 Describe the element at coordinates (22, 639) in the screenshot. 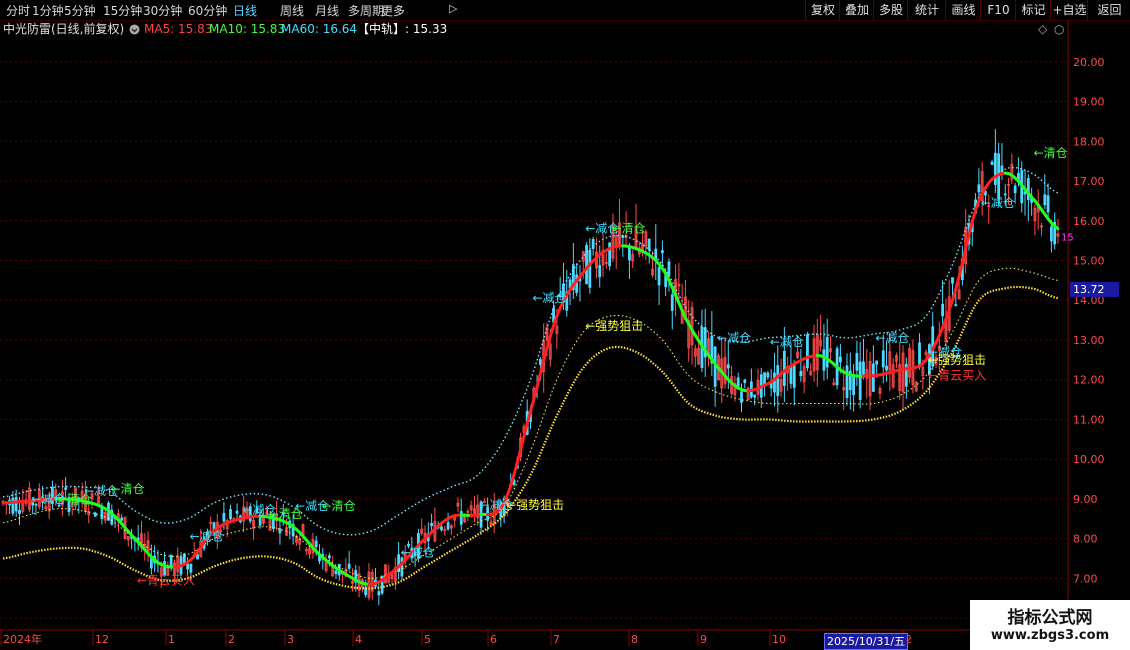

I see `x-tick-label: 2024年` at that location.